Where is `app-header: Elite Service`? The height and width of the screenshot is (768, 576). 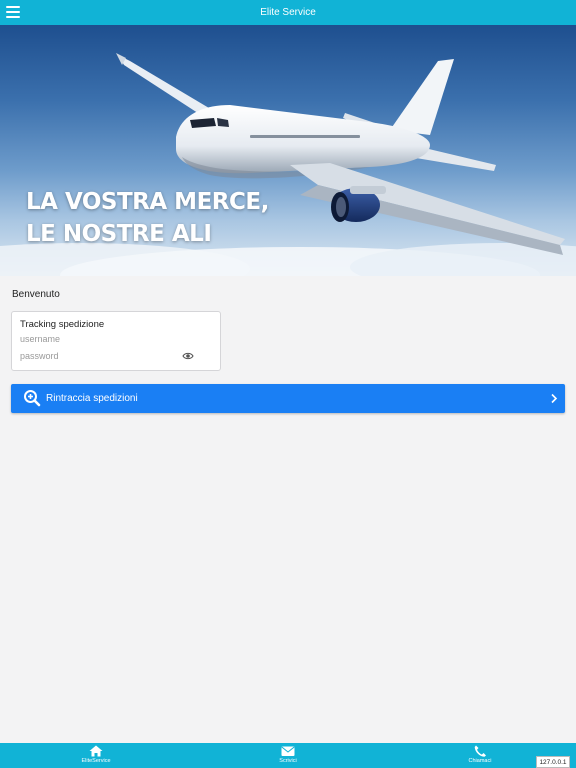
app-header: Elite Service is located at coordinates (288, 12).